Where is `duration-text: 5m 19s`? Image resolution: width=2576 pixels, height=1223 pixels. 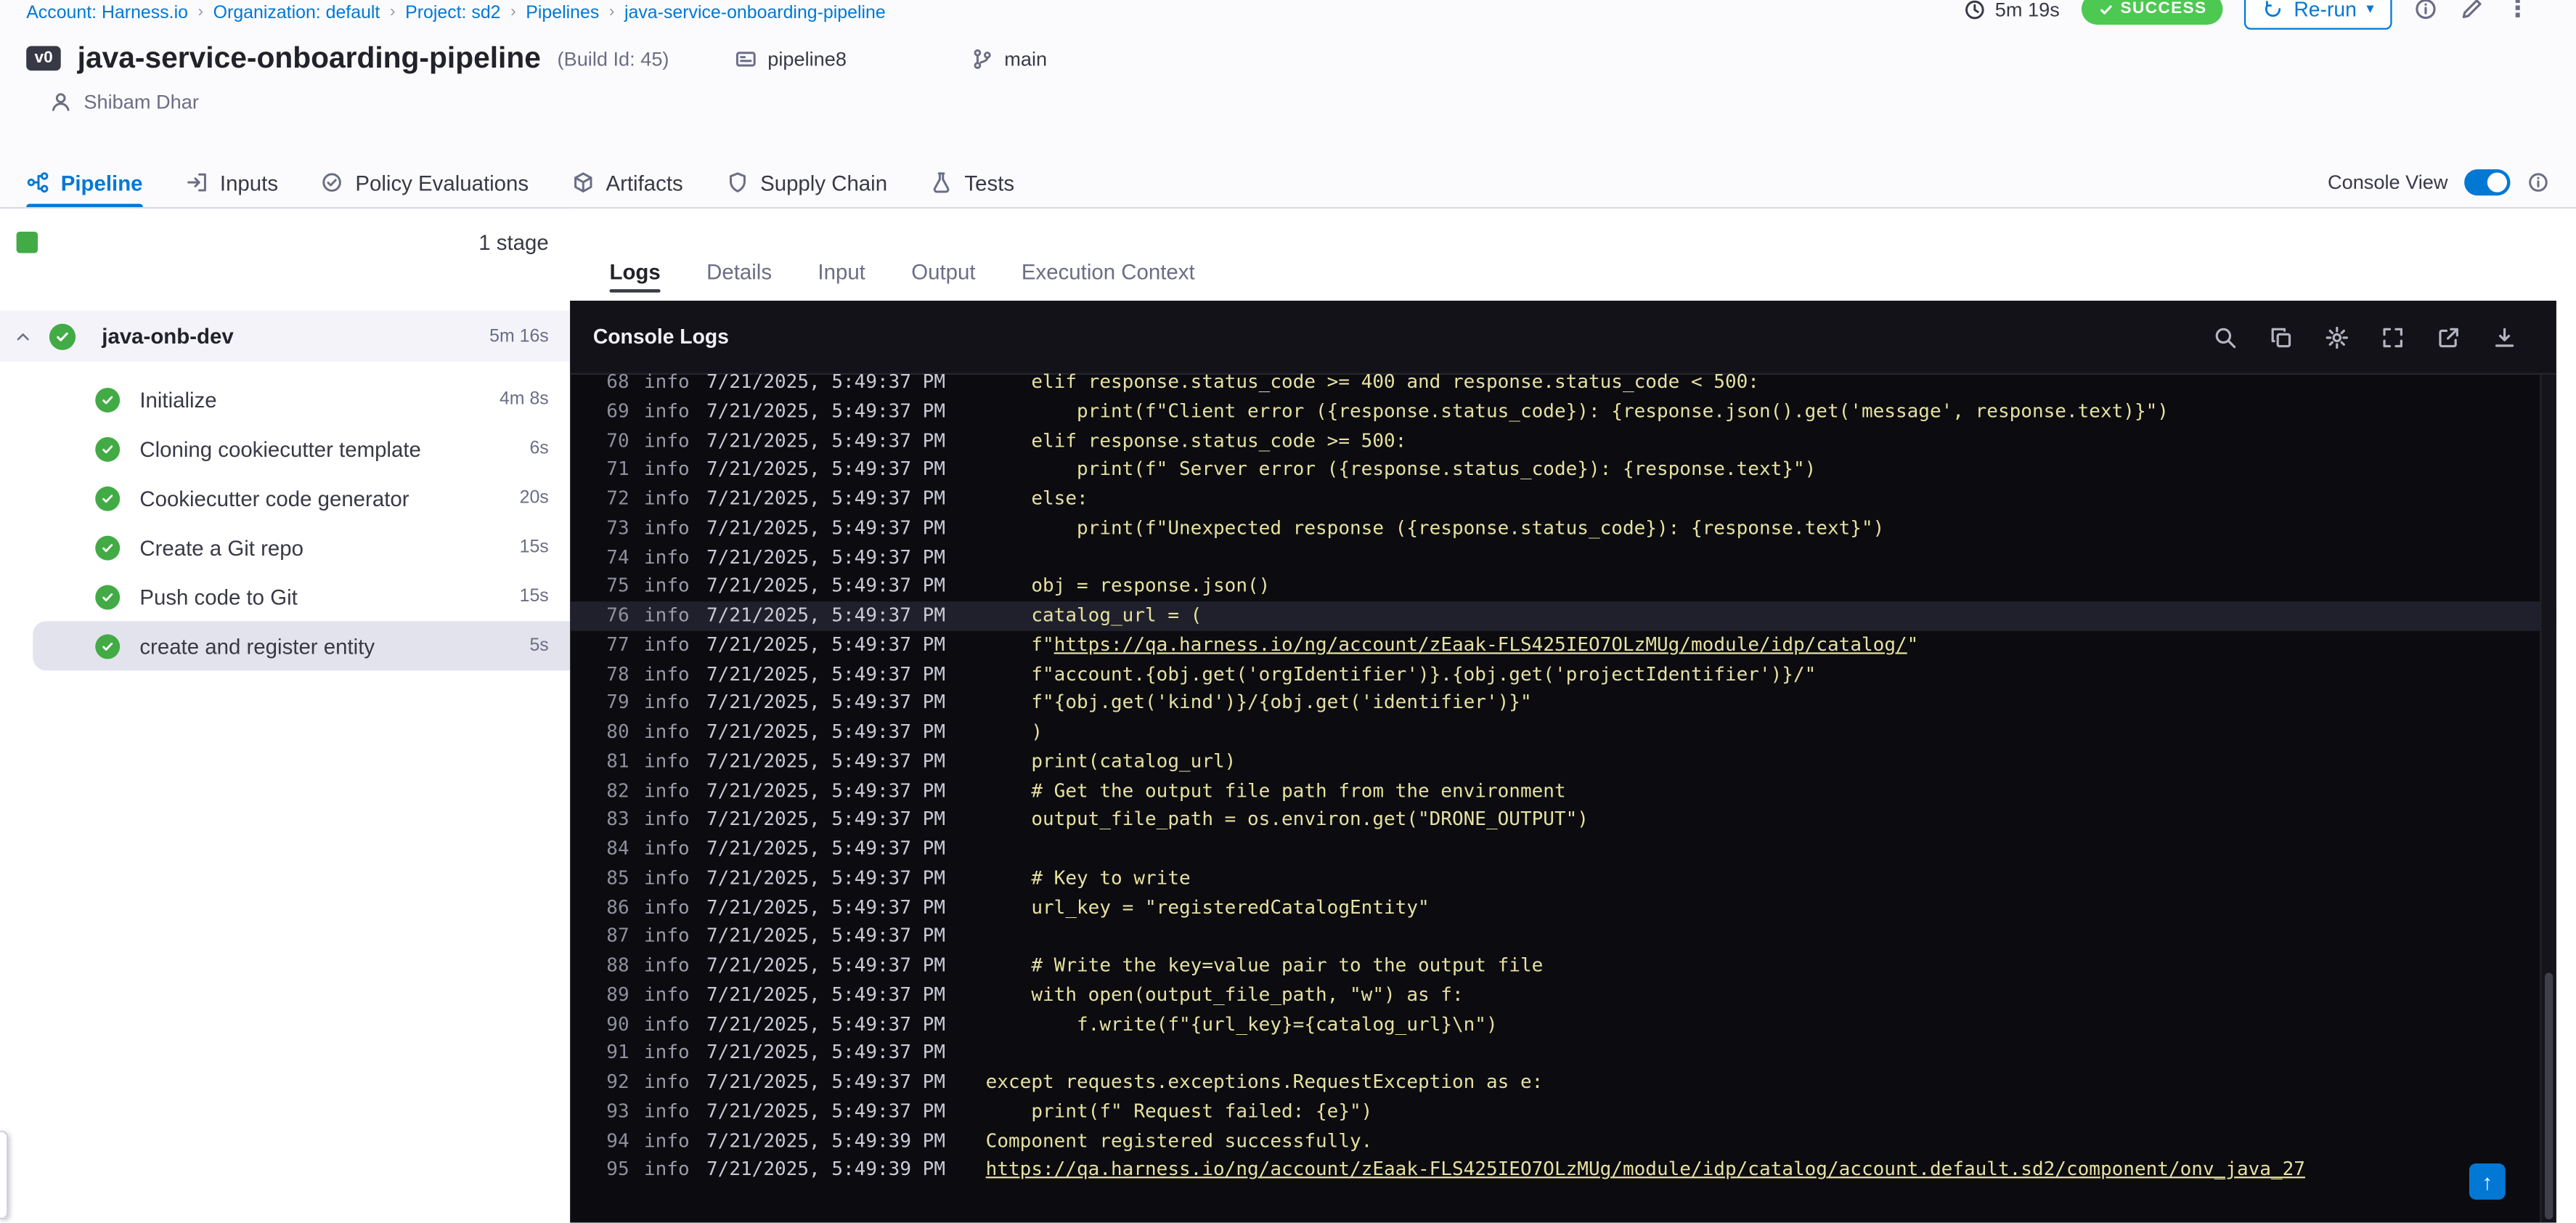 duration-text: 5m 19s is located at coordinates (2027, 10).